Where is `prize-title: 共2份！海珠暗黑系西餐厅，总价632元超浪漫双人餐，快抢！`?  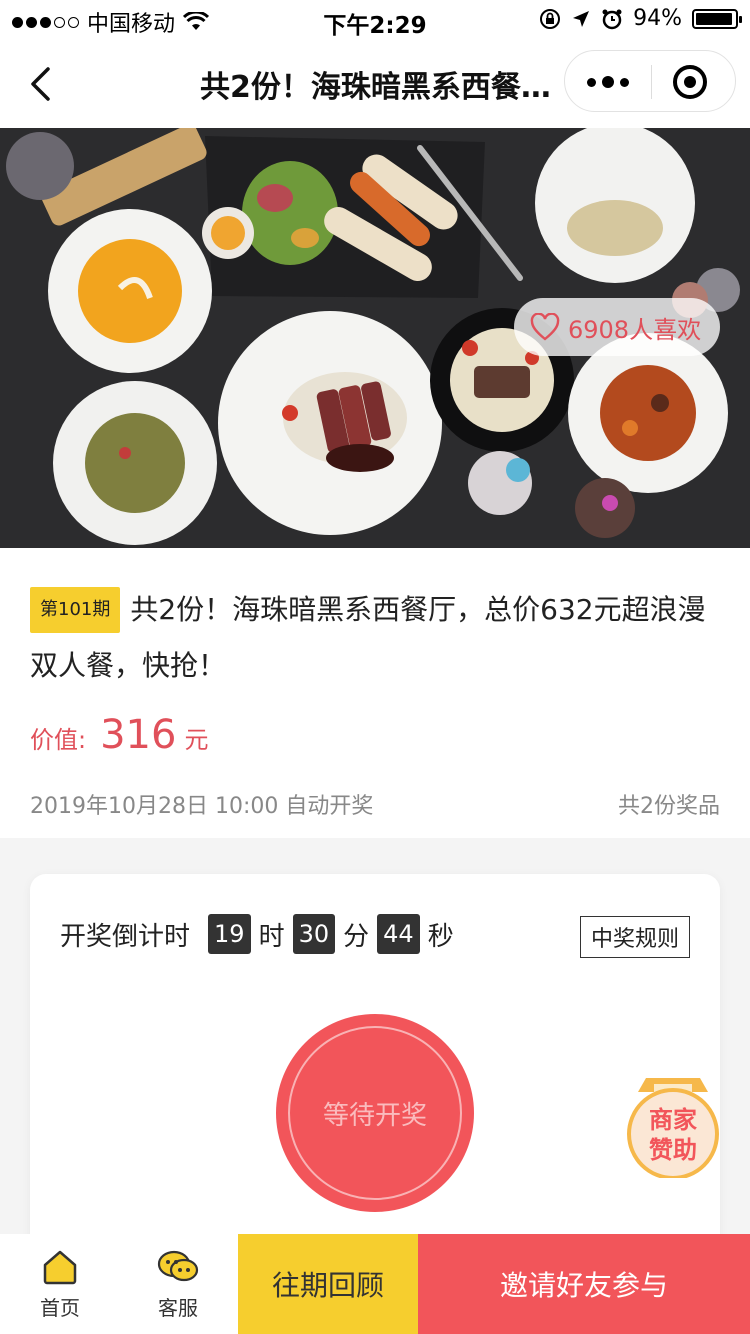
prize-title: 共2份！海珠暗黑系西餐厅，总价632元超浪漫双人餐，快抢！ is located at coordinates (368, 637).